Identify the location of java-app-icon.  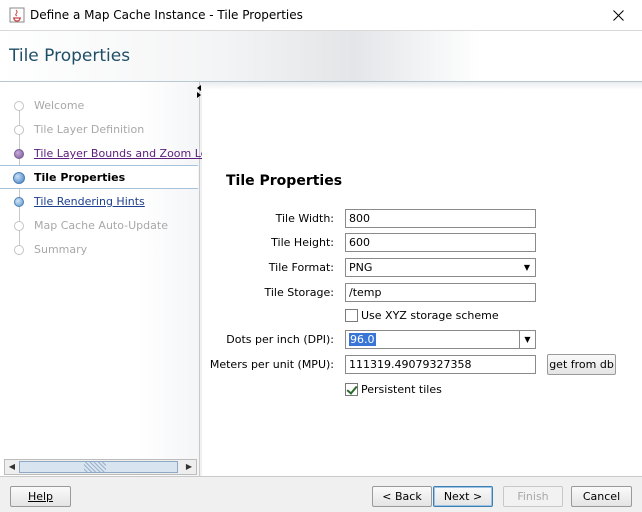
(17, 15).